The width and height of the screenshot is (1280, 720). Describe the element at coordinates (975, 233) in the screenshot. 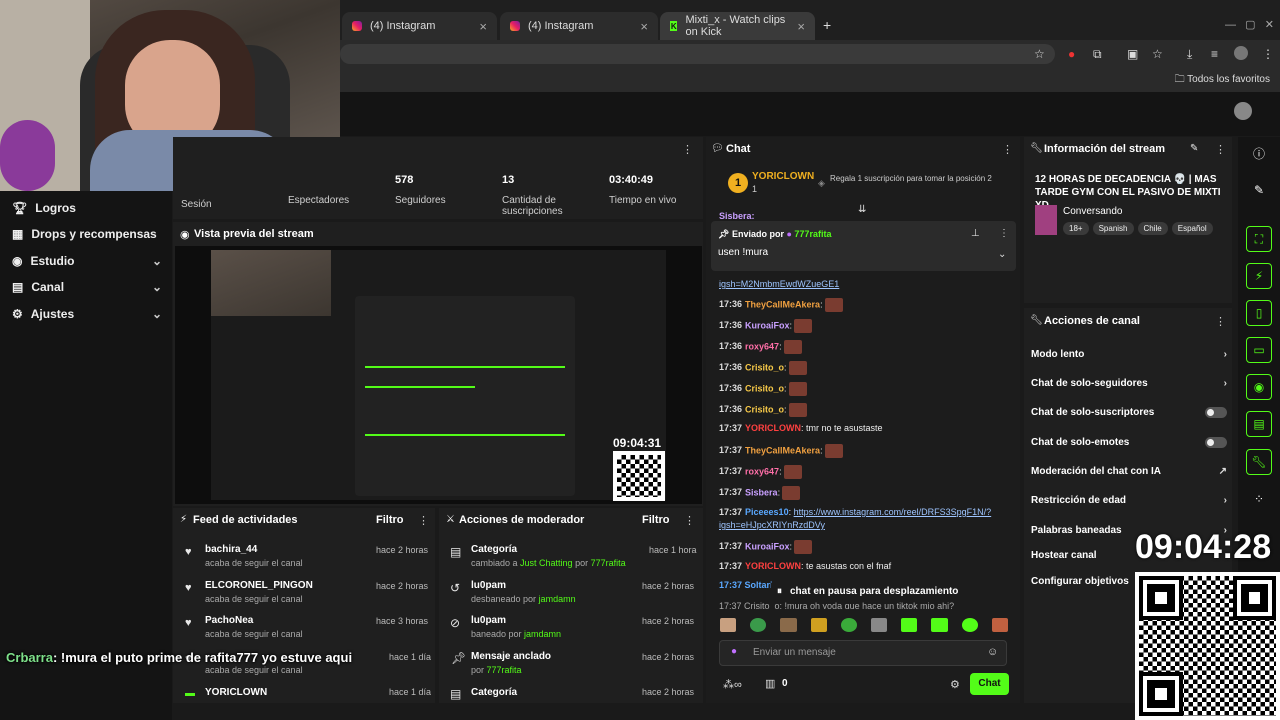

I see `unpin-icon: ⊥` at that location.